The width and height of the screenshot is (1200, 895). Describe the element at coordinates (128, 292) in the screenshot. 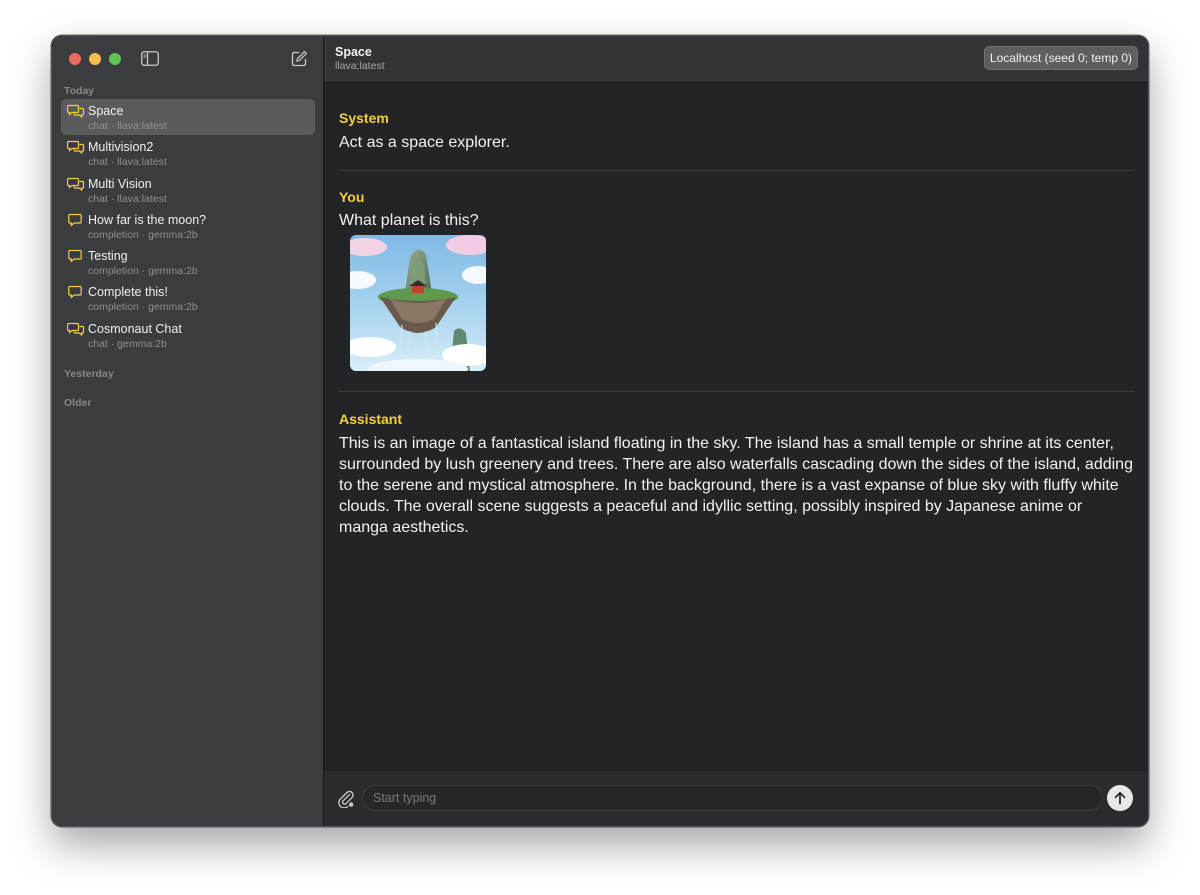

I see `conversation-title: Complete this!` at that location.